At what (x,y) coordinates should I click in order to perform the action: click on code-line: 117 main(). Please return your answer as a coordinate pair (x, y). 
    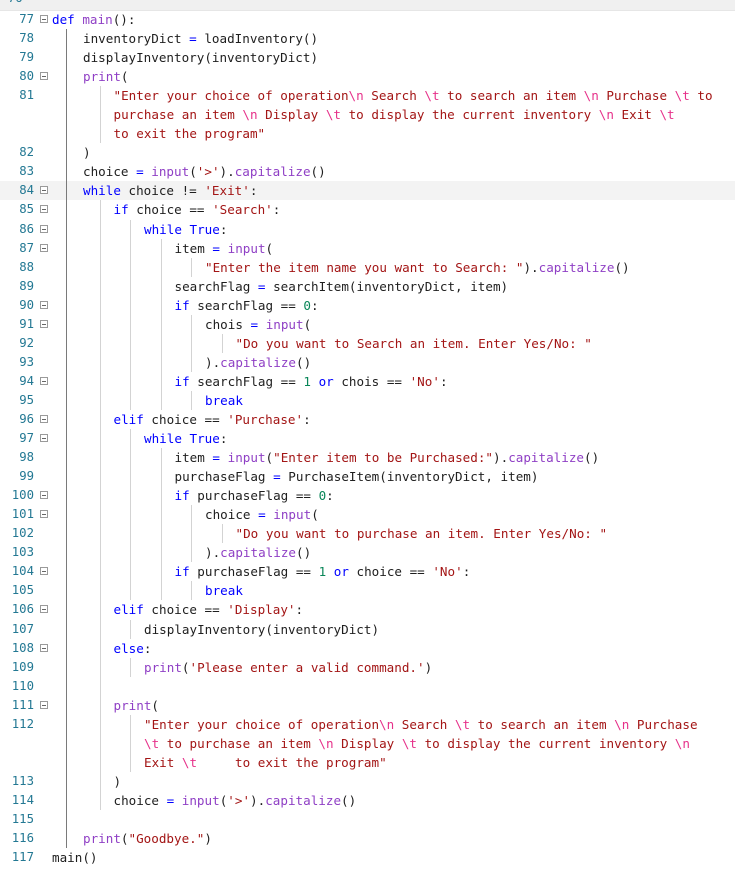
    Looking at the image, I should click on (367, 857).